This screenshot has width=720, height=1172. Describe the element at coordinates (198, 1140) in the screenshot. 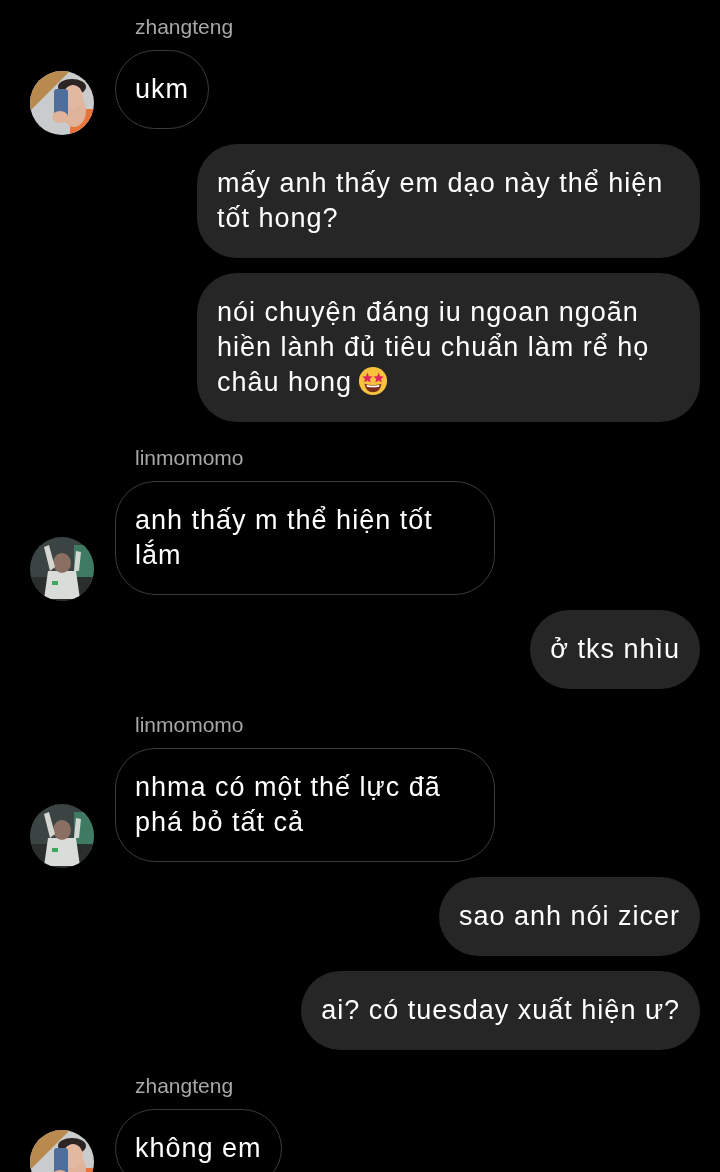

I see `message-bubble: không em` at that location.